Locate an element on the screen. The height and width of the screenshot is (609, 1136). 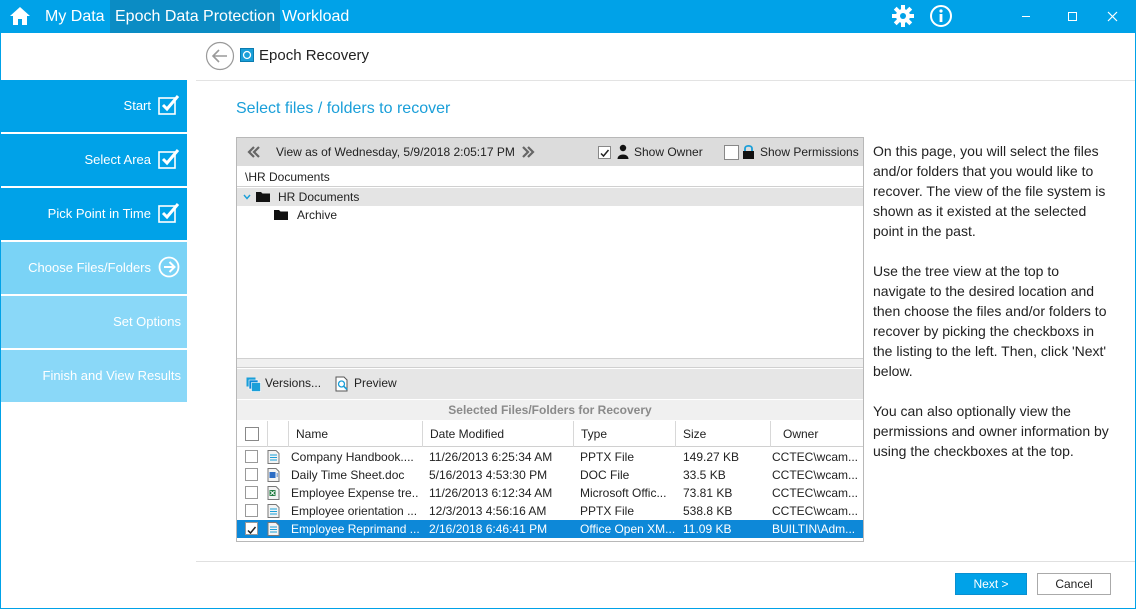
step-label: Finish and View Results is located at coordinates (112, 375).